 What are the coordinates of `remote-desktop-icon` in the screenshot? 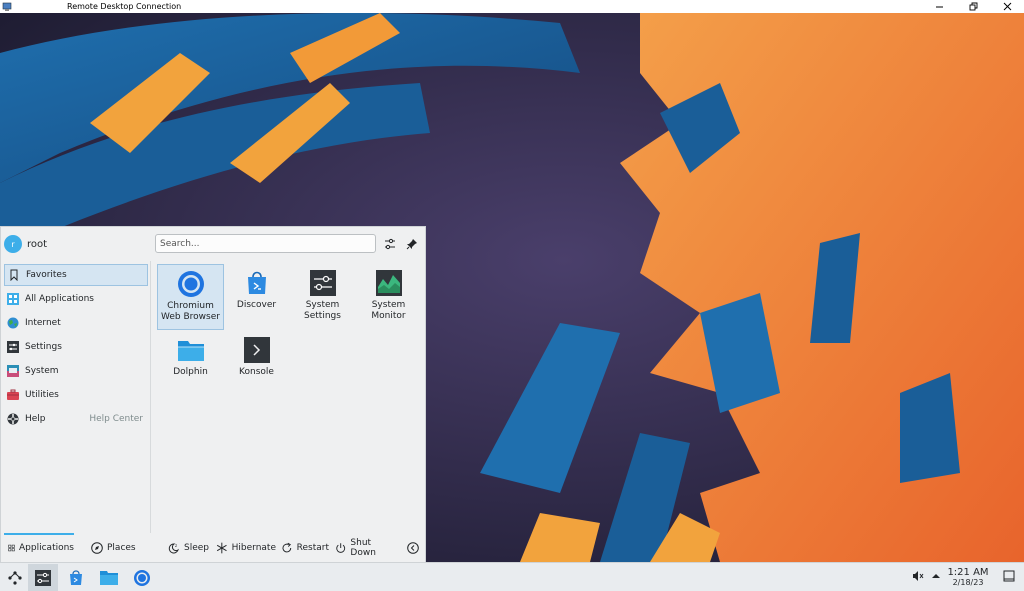 It's located at (7, 6).